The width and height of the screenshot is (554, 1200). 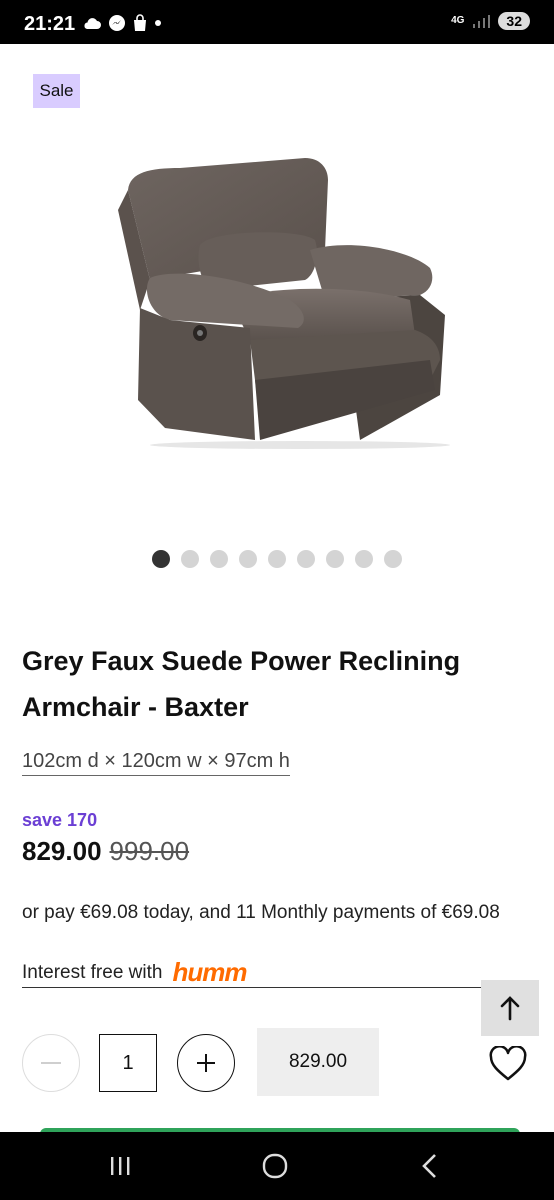 What do you see at coordinates (140, 22) in the screenshot?
I see `shopping-bag-icon` at bounding box center [140, 22].